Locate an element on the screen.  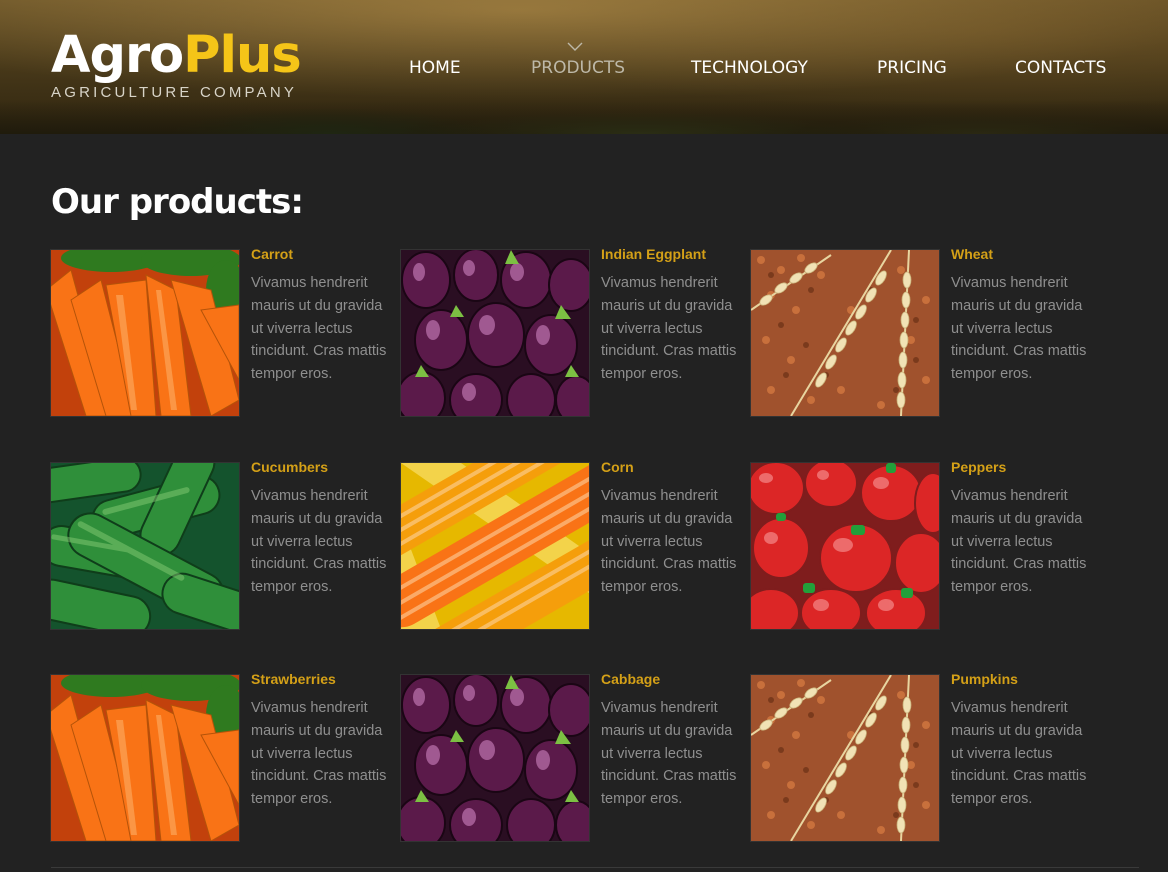
header-landscape is located at coordinates (584, 117).